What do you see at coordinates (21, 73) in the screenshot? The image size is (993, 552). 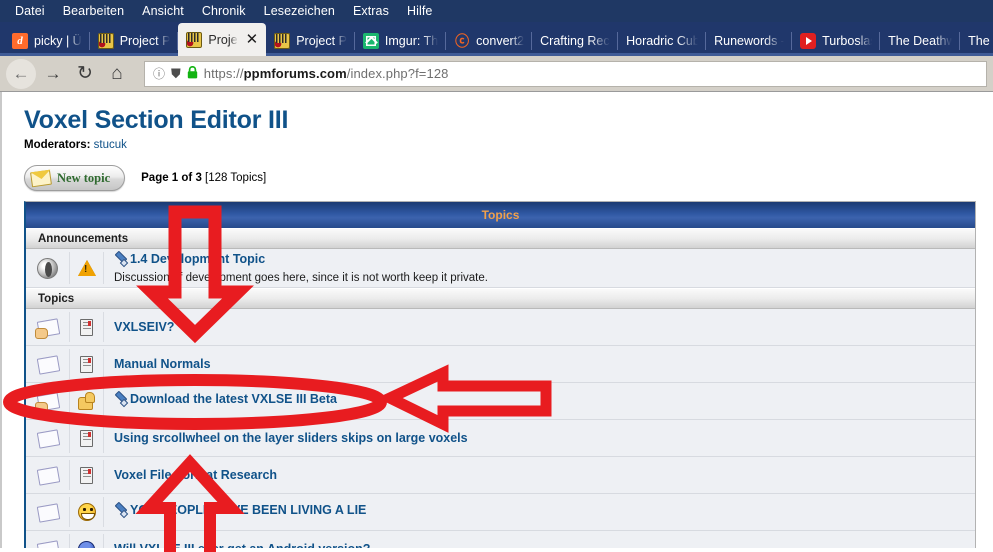 I see `back-arrow-icon: ←` at bounding box center [21, 73].